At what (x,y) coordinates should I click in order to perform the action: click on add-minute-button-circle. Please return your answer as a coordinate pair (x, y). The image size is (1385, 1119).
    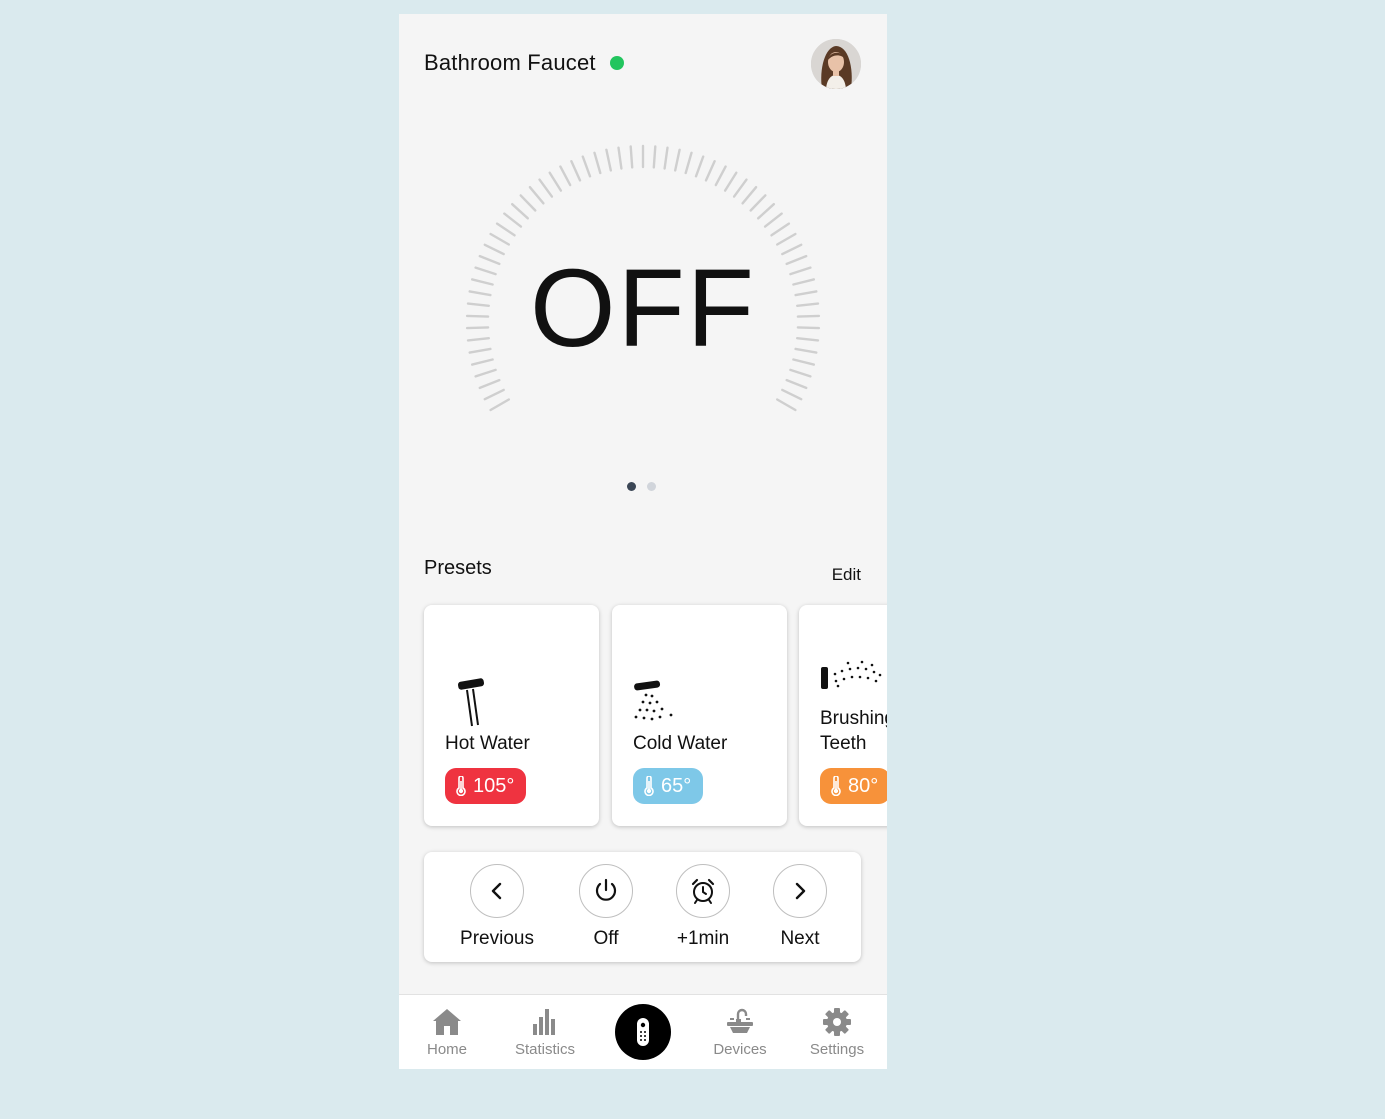
    Looking at the image, I should click on (703, 891).